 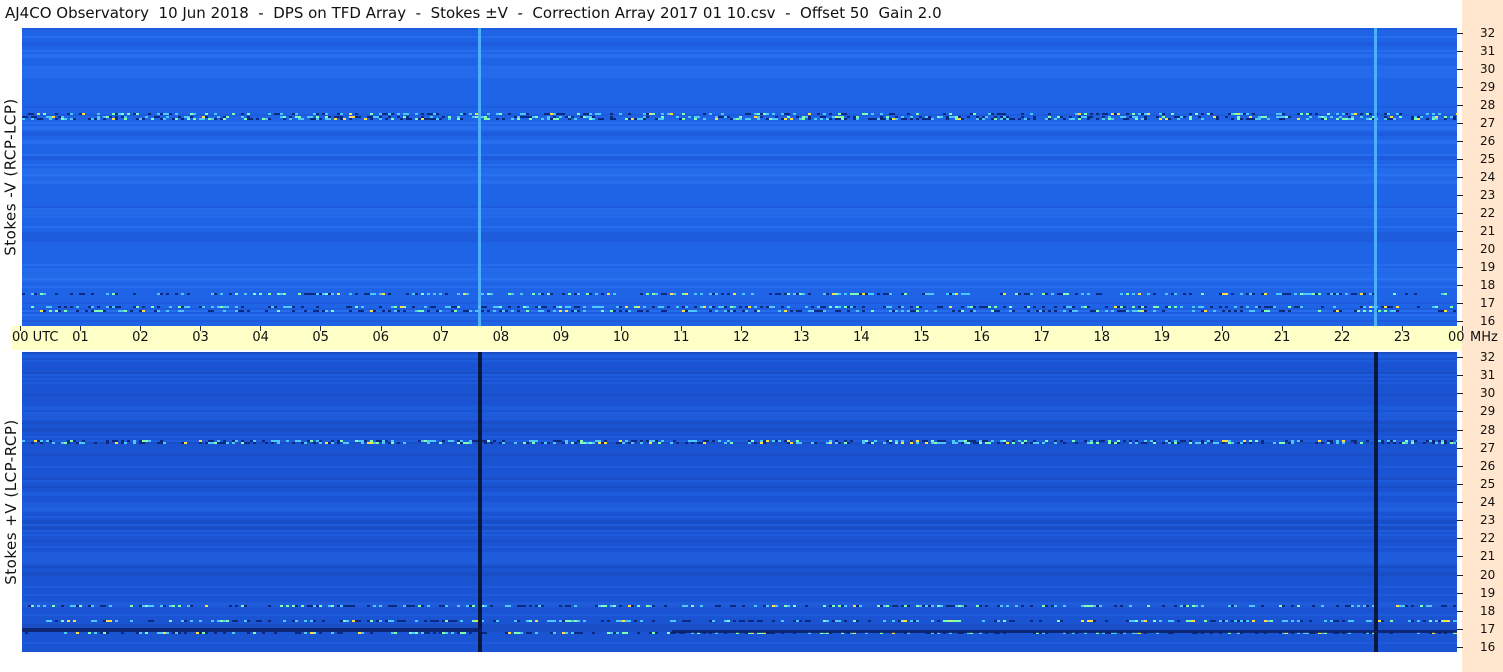 I want to click on time-label: 19, so click(x=1162, y=337).